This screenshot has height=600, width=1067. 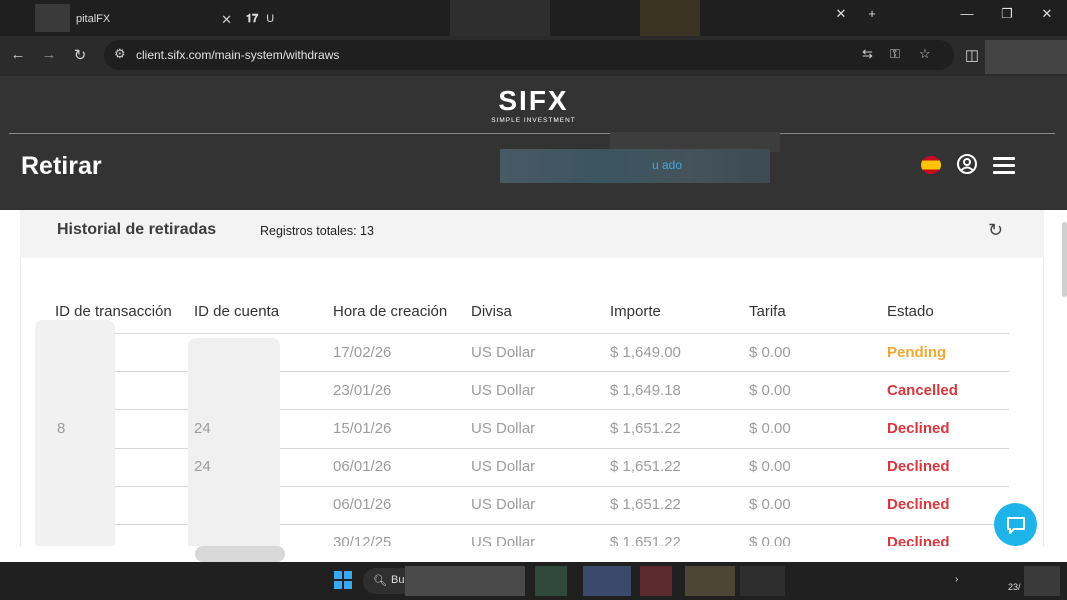 I want to click on col-currency: Divisa, so click(x=491, y=311).